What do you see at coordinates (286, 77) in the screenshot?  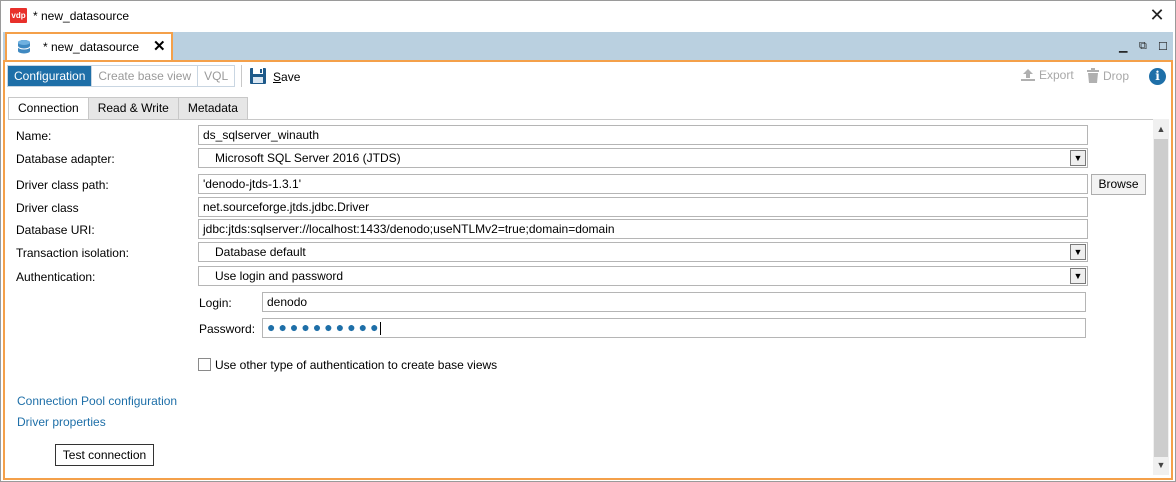 I see `save-button: Save` at bounding box center [286, 77].